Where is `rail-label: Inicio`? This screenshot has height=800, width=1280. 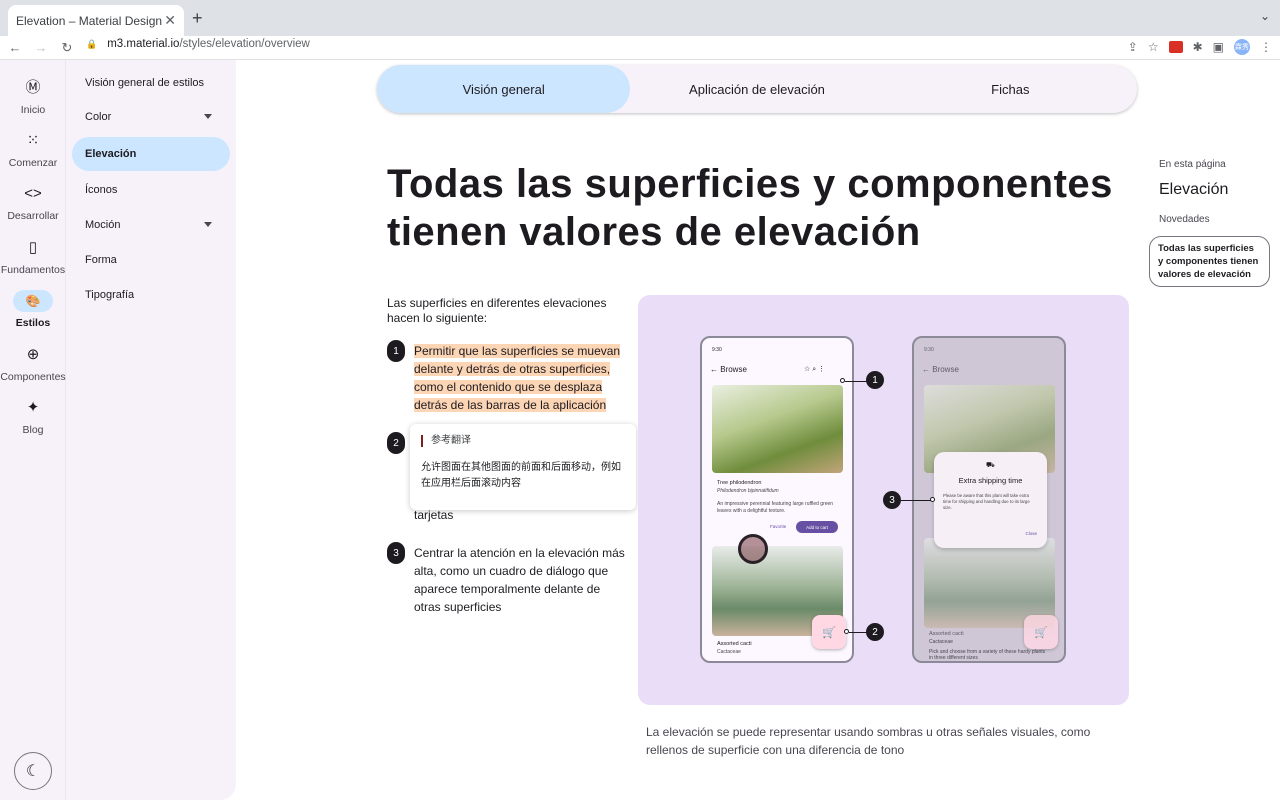 rail-label: Inicio is located at coordinates (33, 110).